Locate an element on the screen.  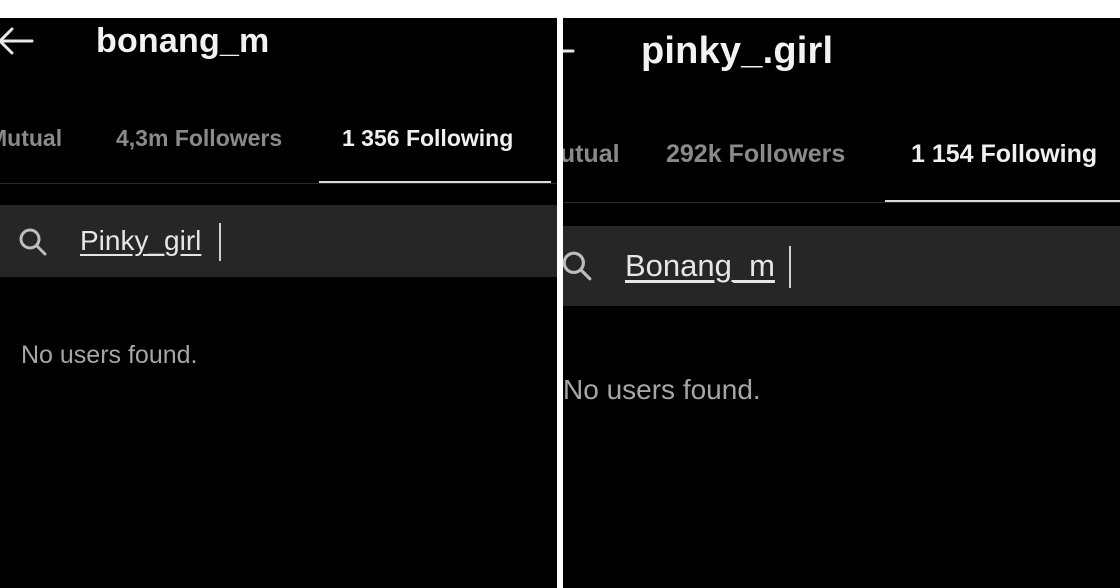
search-box: Pinky_girl is located at coordinates (278, 241).